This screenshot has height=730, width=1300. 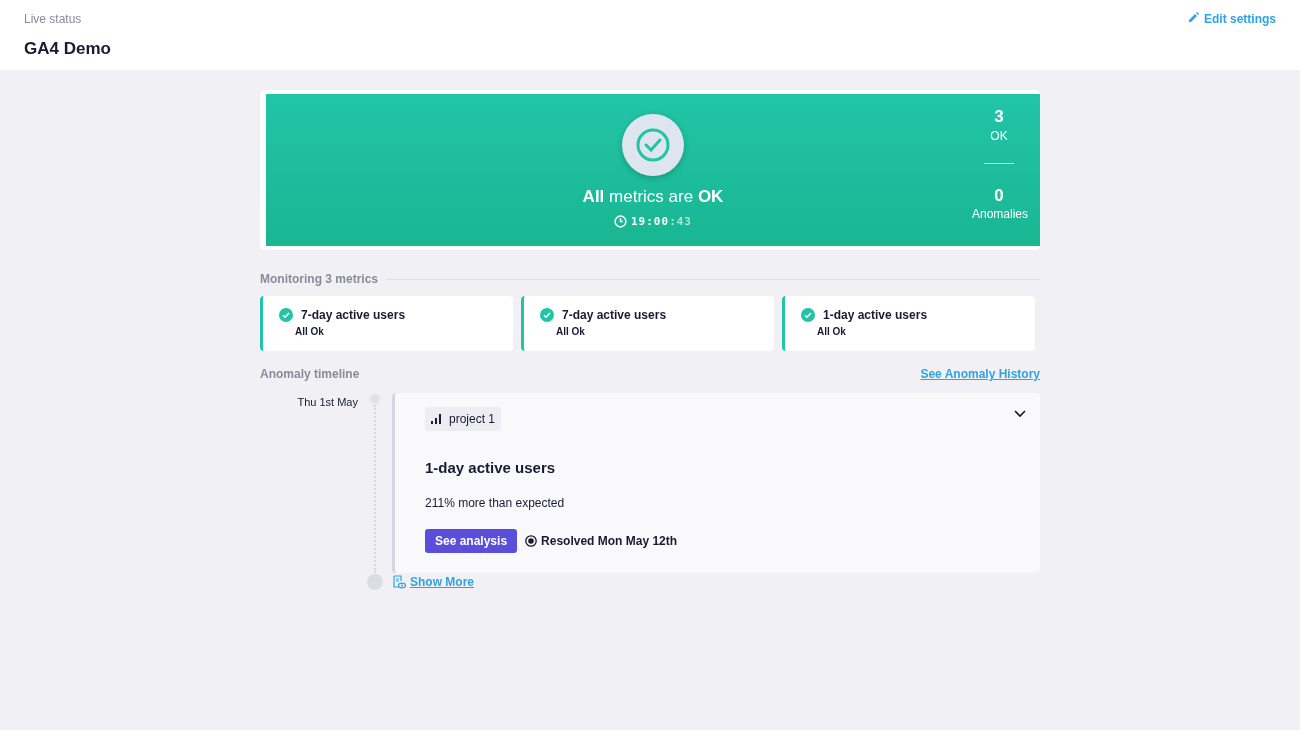 I want to click on section-heading: Anomaly timeline, so click(x=310, y=374).